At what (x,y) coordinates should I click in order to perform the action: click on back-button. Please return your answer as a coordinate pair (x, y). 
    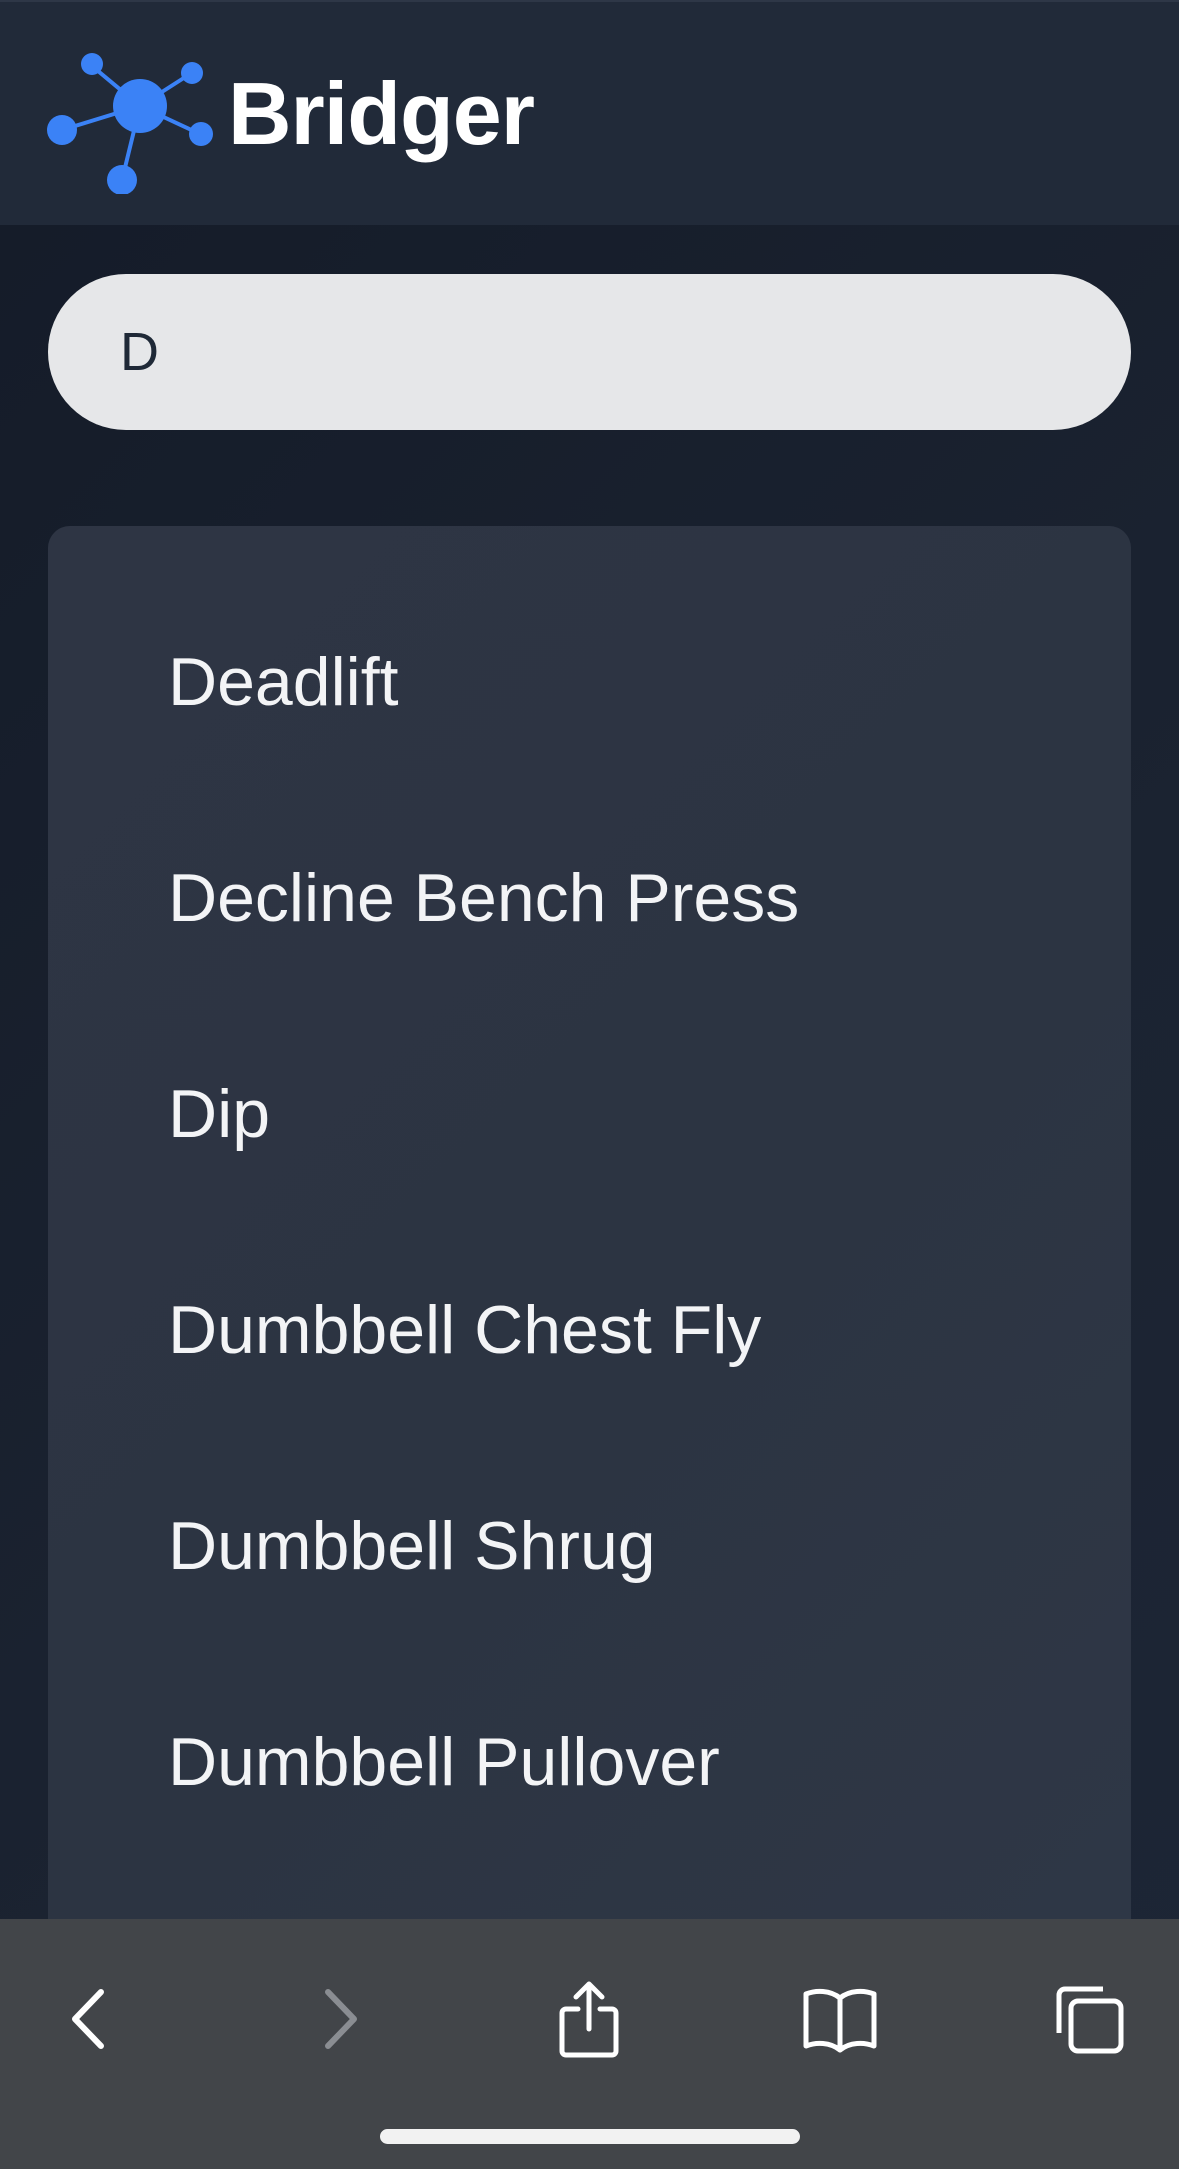
    Looking at the image, I should click on (87, 2019).